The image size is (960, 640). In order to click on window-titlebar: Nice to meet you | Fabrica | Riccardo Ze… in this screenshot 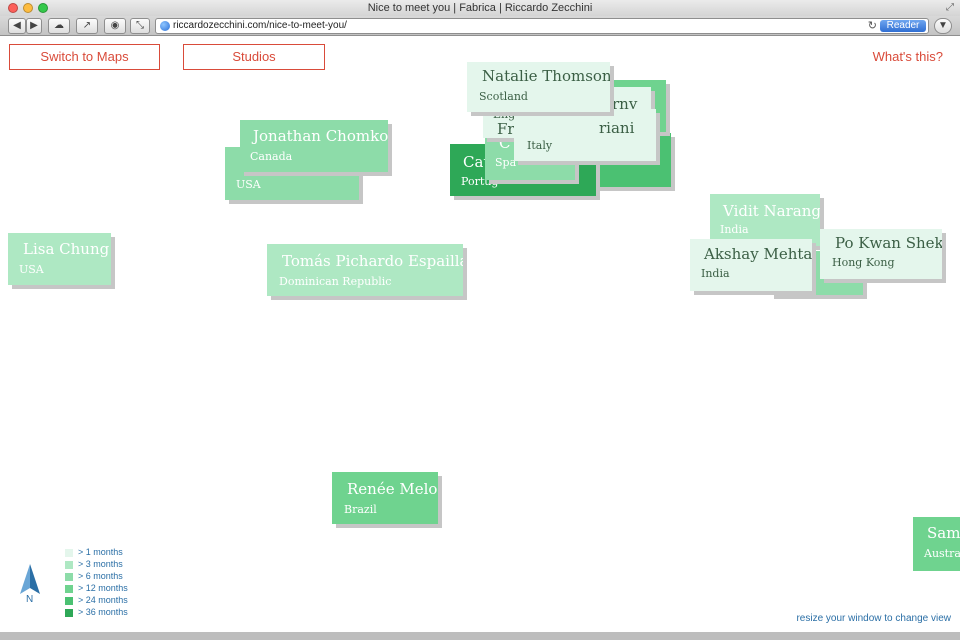, I will do `click(480, 8)`.